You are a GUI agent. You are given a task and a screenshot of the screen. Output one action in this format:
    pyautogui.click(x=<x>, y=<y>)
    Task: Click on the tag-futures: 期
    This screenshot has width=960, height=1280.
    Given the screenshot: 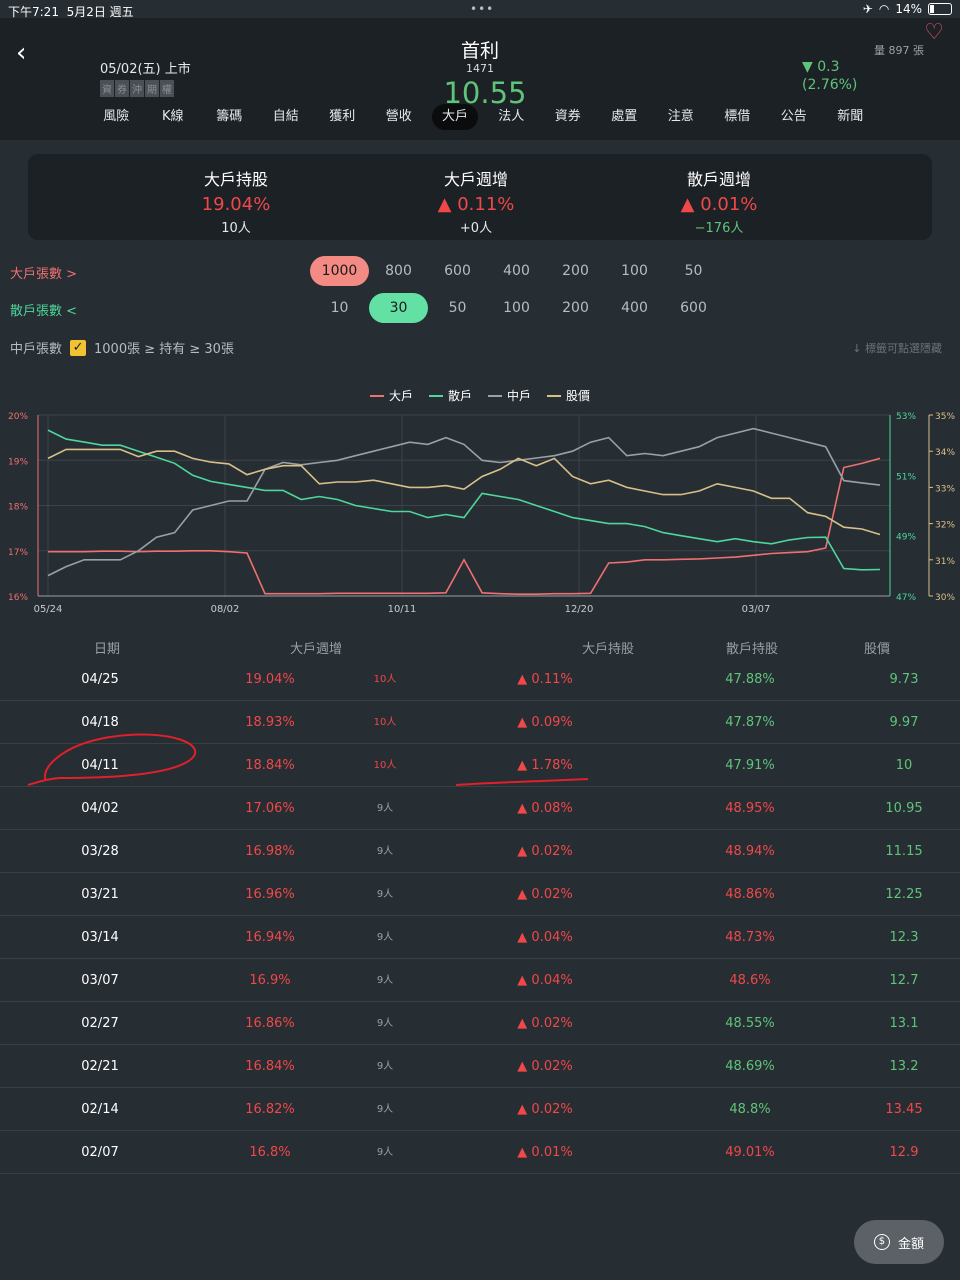 What is the action you would take?
    pyautogui.click(x=152, y=88)
    